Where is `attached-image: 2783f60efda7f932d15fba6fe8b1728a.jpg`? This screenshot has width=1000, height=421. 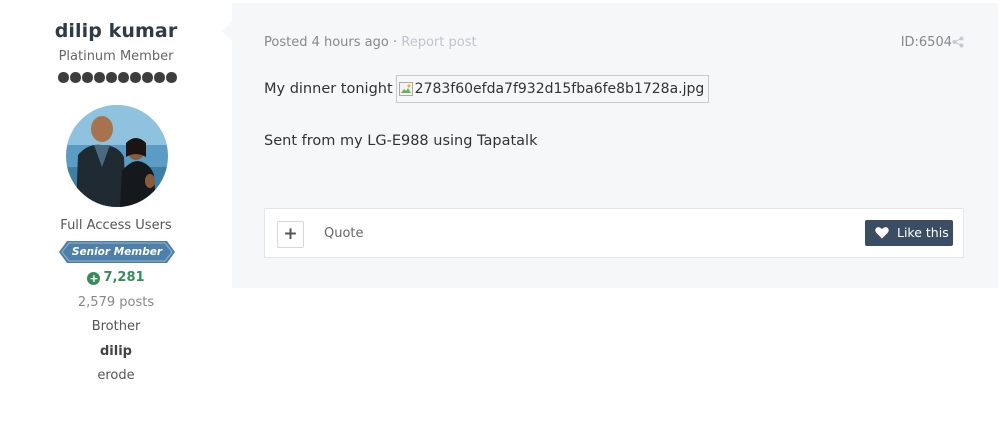
attached-image: 2783f60efda7f932d15fba6fe8b1728a.jpg is located at coordinates (552, 89).